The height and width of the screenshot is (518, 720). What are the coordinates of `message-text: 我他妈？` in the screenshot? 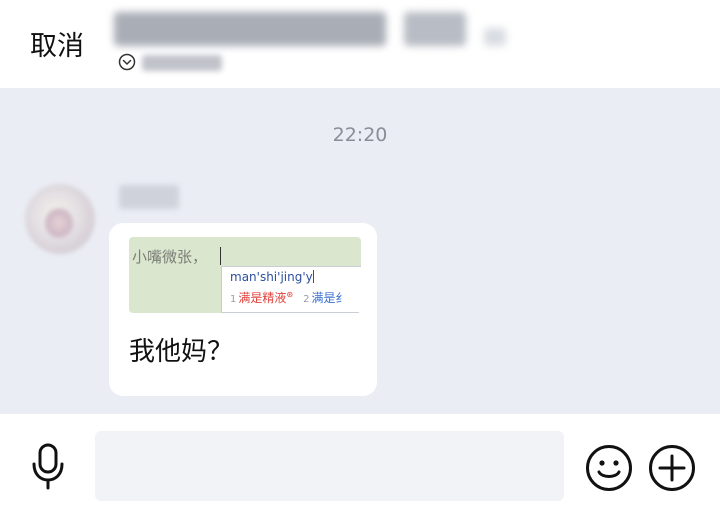 It's located at (181, 352).